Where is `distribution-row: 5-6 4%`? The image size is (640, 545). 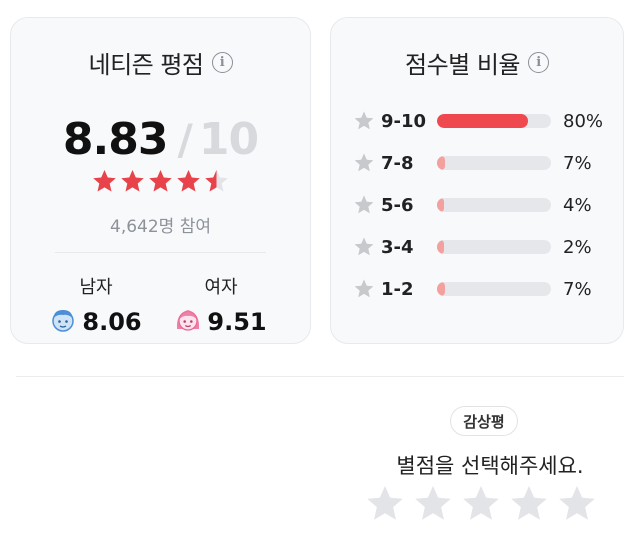
distribution-row: 5-6 4% is located at coordinates (472, 205).